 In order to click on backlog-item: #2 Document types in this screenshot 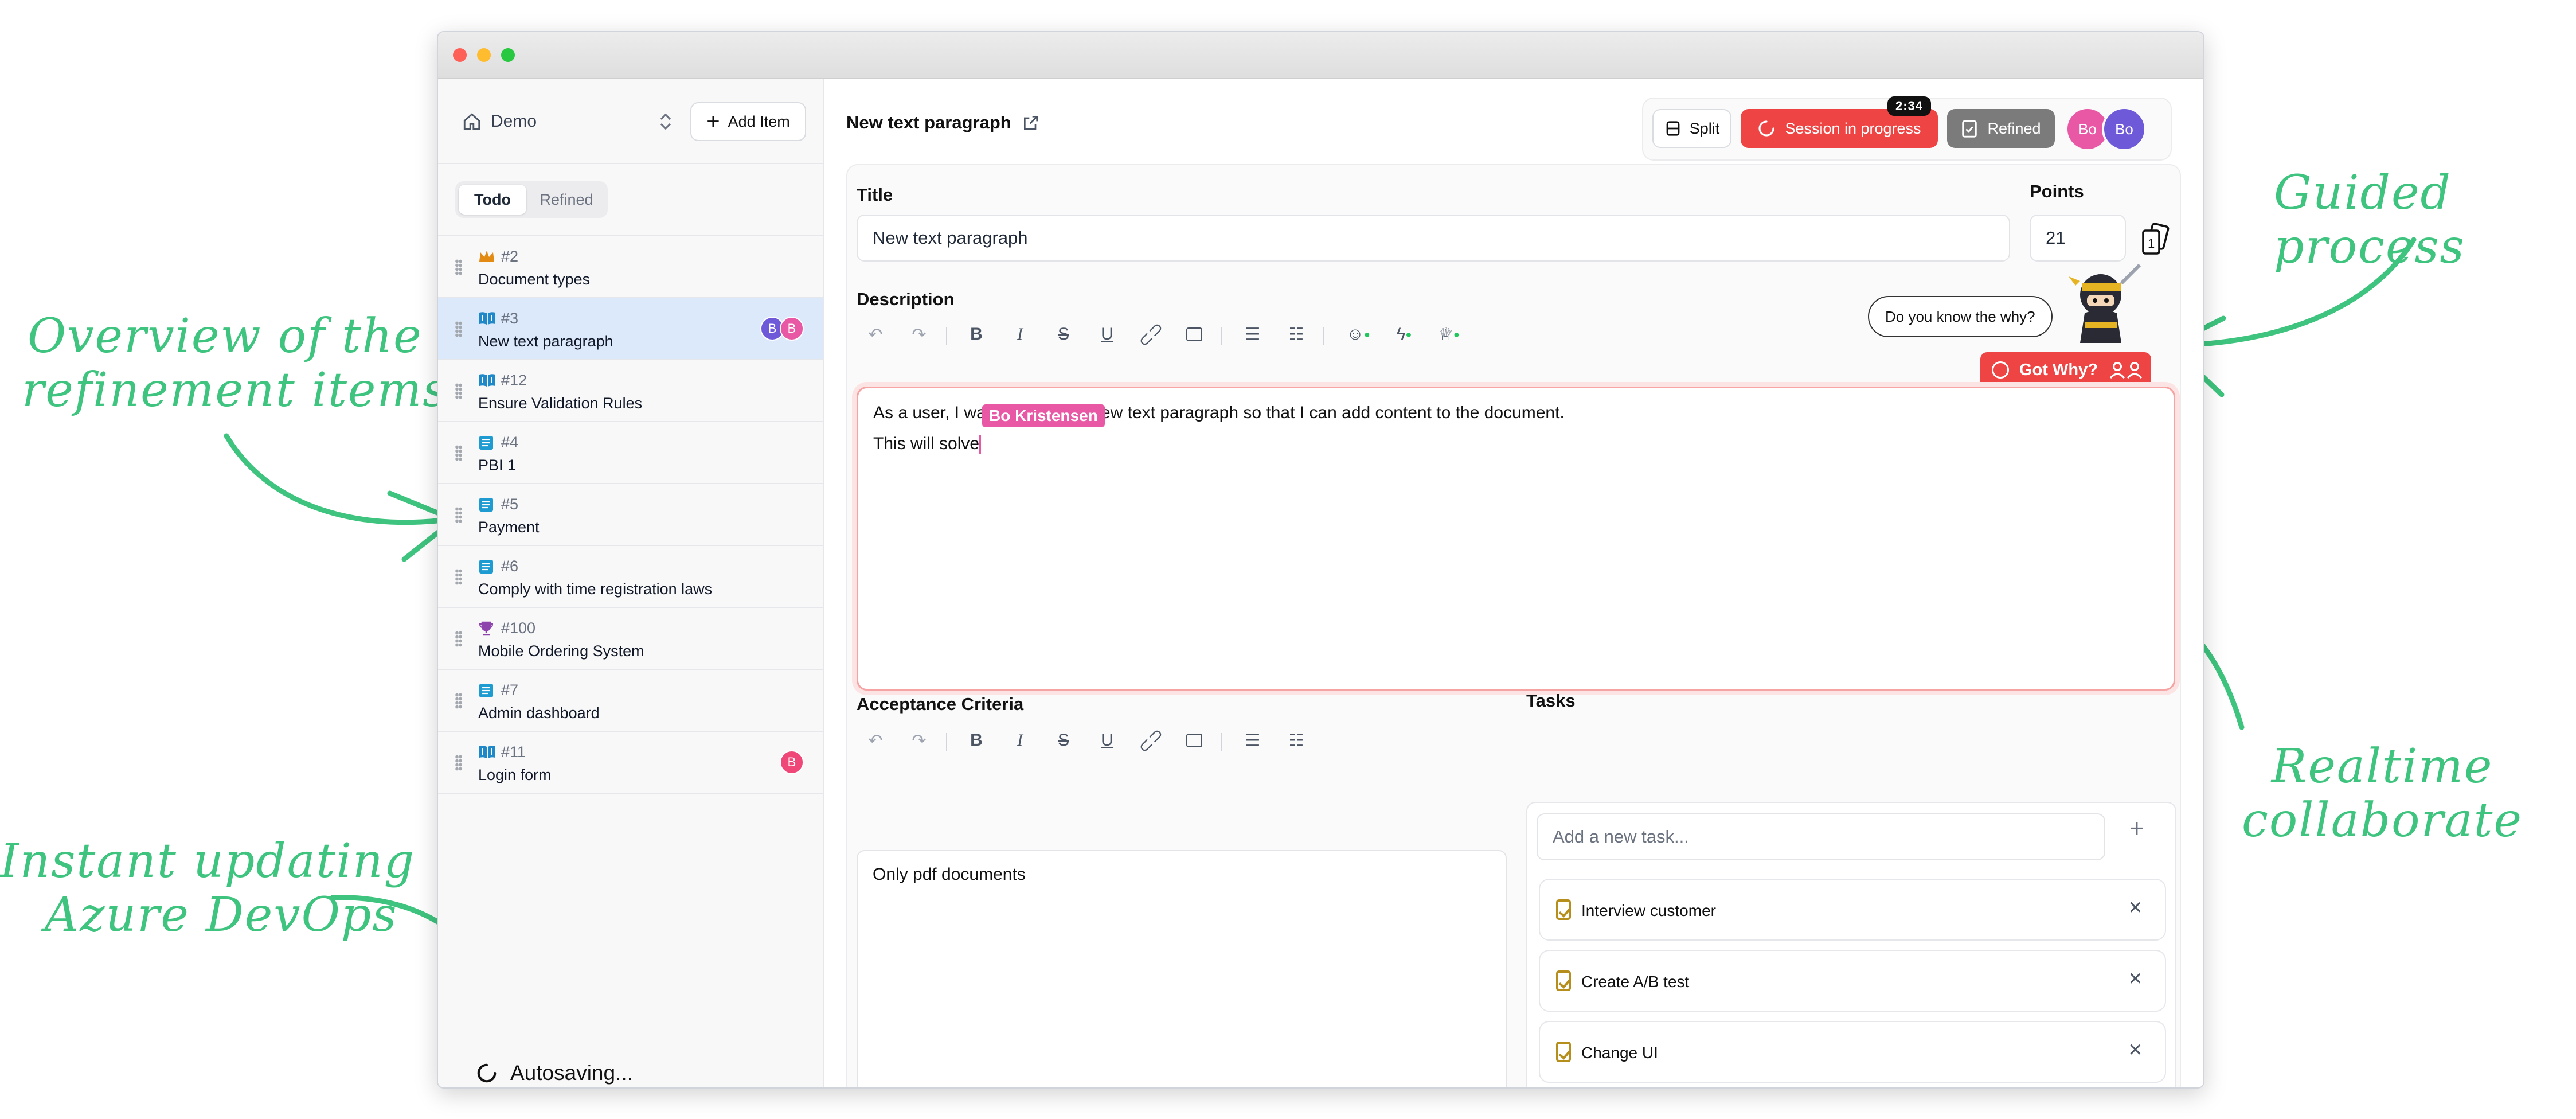, I will do `click(630, 267)`.